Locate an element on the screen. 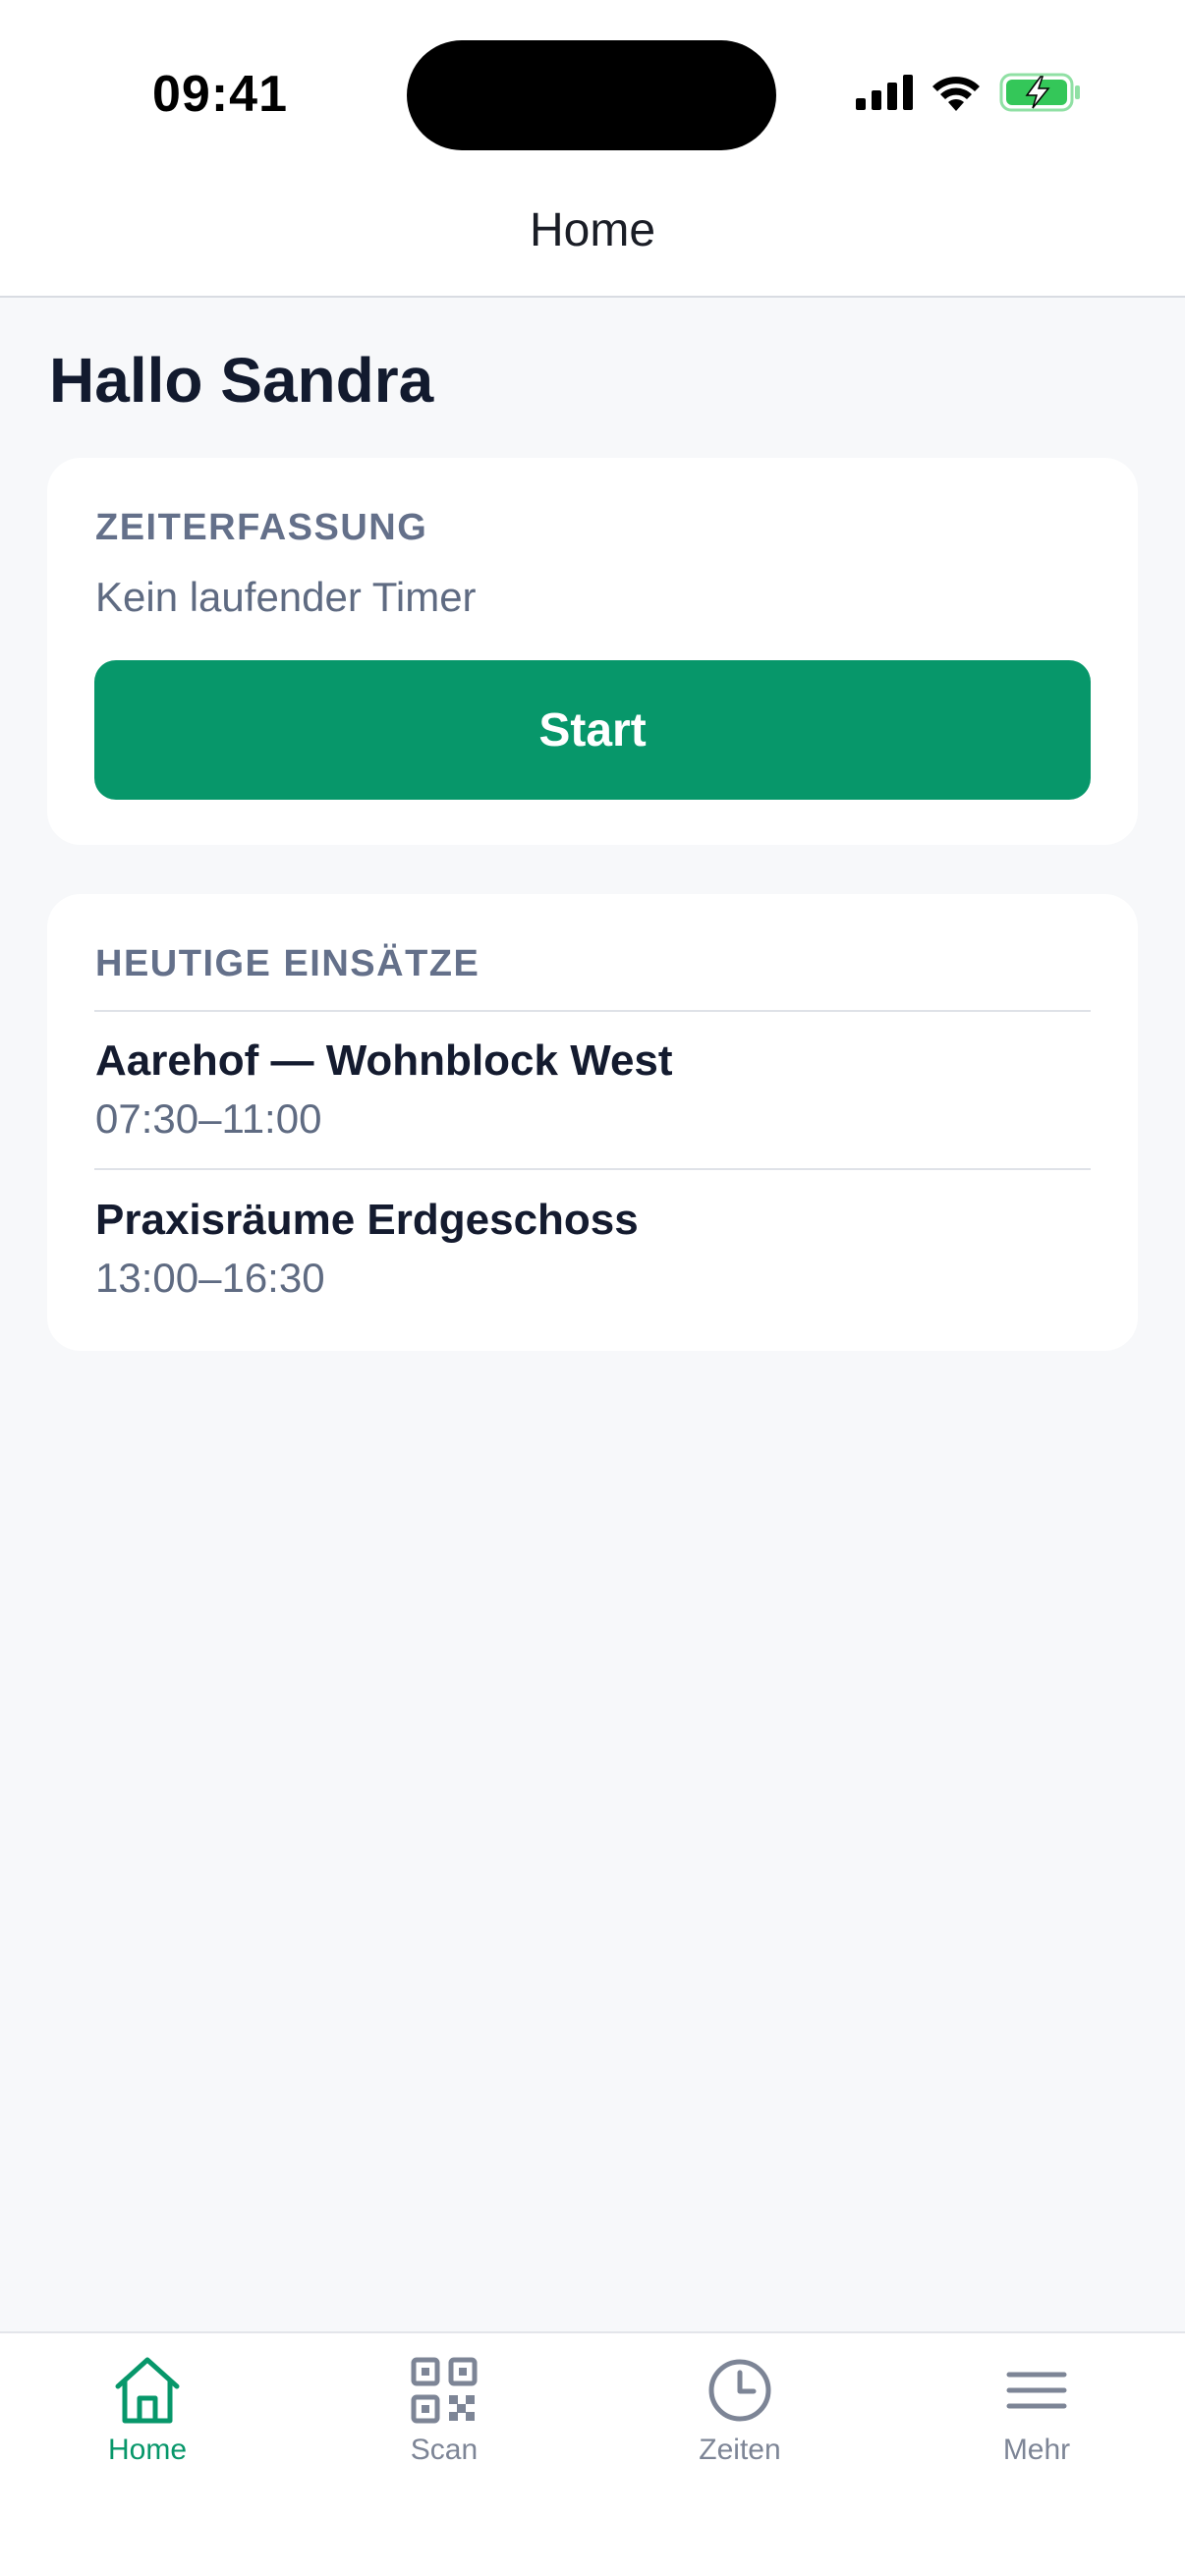 Image resolution: width=1185 pixels, height=2576 pixels. status-bar: 09:41 is located at coordinates (592, 88).